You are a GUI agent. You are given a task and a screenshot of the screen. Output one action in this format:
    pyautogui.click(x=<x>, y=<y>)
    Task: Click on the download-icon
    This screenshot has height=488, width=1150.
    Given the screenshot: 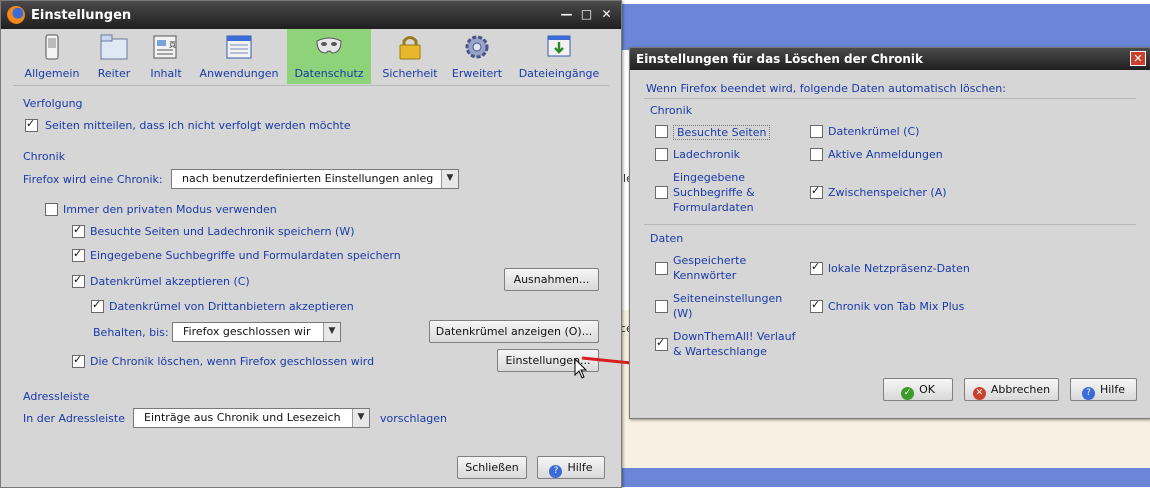 What is the action you would take?
    pyautogui.click(x=559, y=46)
    